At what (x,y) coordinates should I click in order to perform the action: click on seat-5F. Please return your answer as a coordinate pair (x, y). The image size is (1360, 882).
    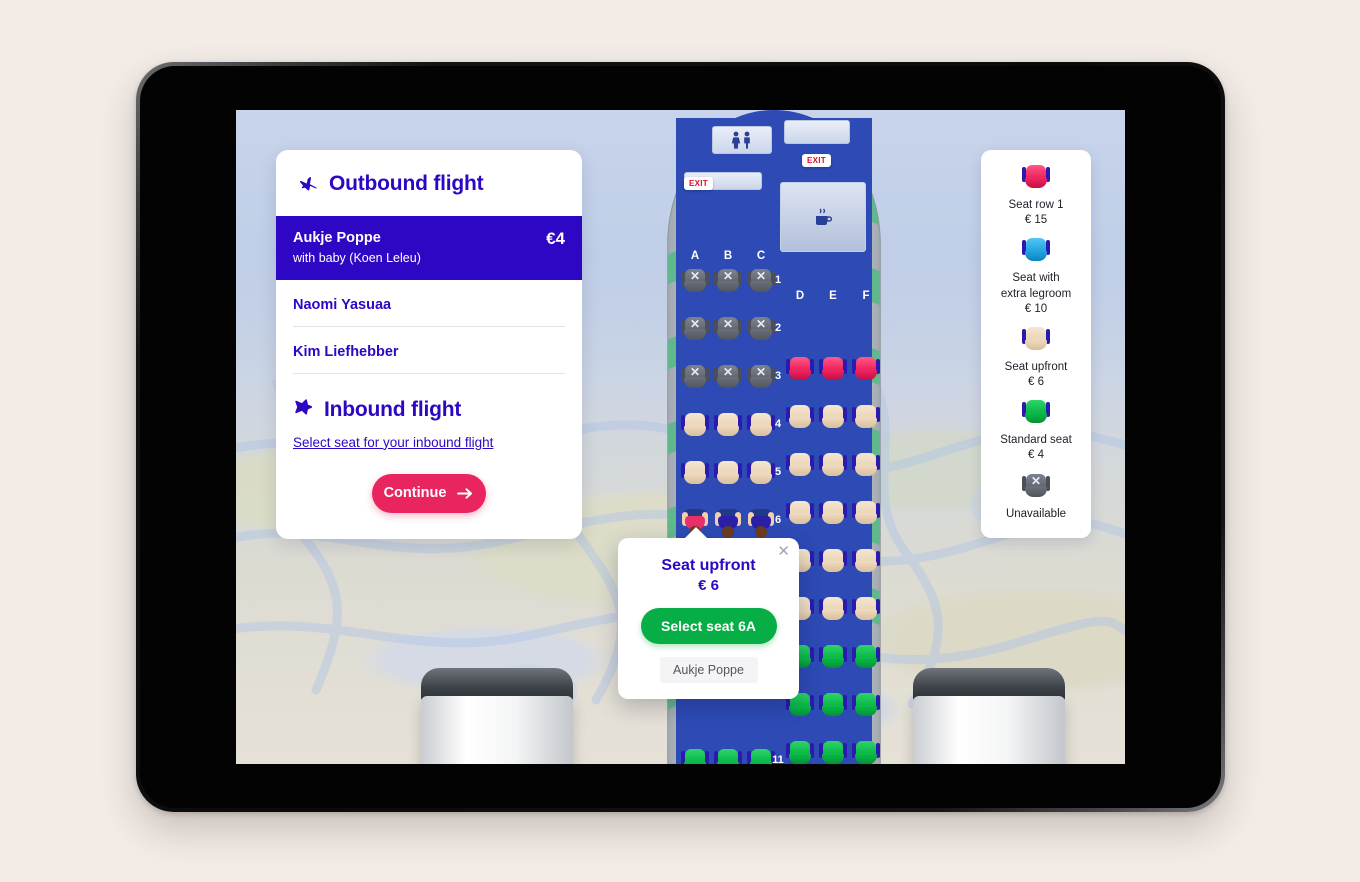
    Looking at the image, I should click on (866, 515).